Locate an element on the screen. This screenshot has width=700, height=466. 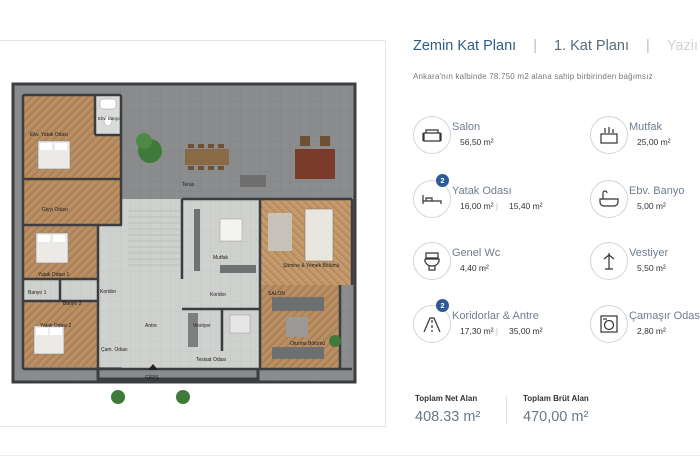
bathtub-icon is located at coordinates (609, 199).